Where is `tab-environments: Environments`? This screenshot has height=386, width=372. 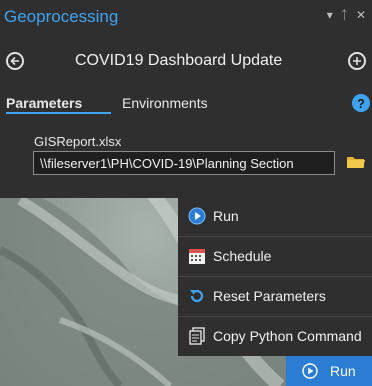 tab-environments: Environments is located at coordinates (165, 103).